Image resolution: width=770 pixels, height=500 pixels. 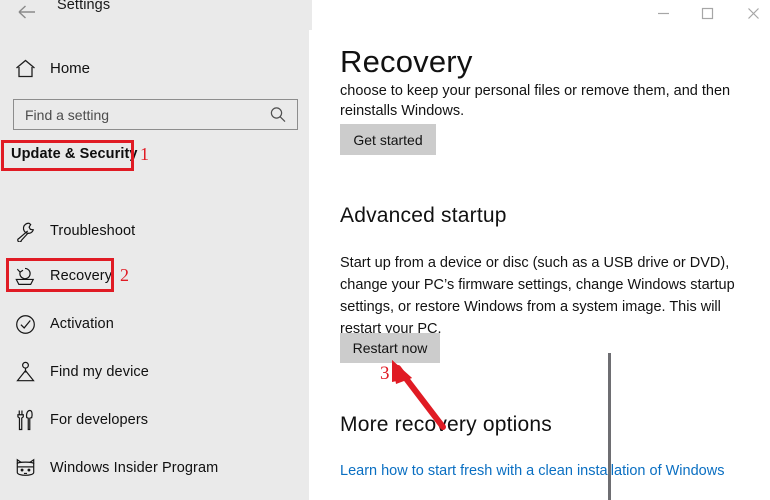 What do you see at coordinates (406, 62) in the screenshot?
I see `page-title: Recovery` at bounding box center [406, 62].